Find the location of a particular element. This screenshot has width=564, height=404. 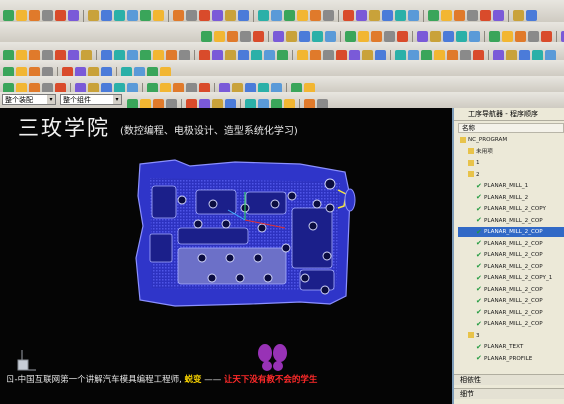

selection-filter-select: 整个装配 ▾ is located at coordinates (29, 99).